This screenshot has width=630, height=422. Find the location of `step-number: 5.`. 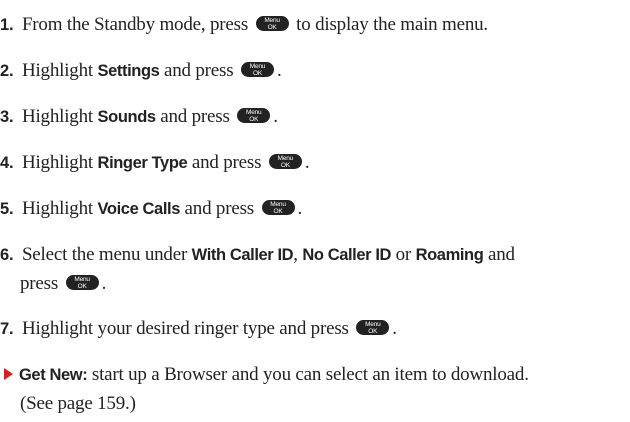

step-number: 5. is located at coordinates (7, 209).